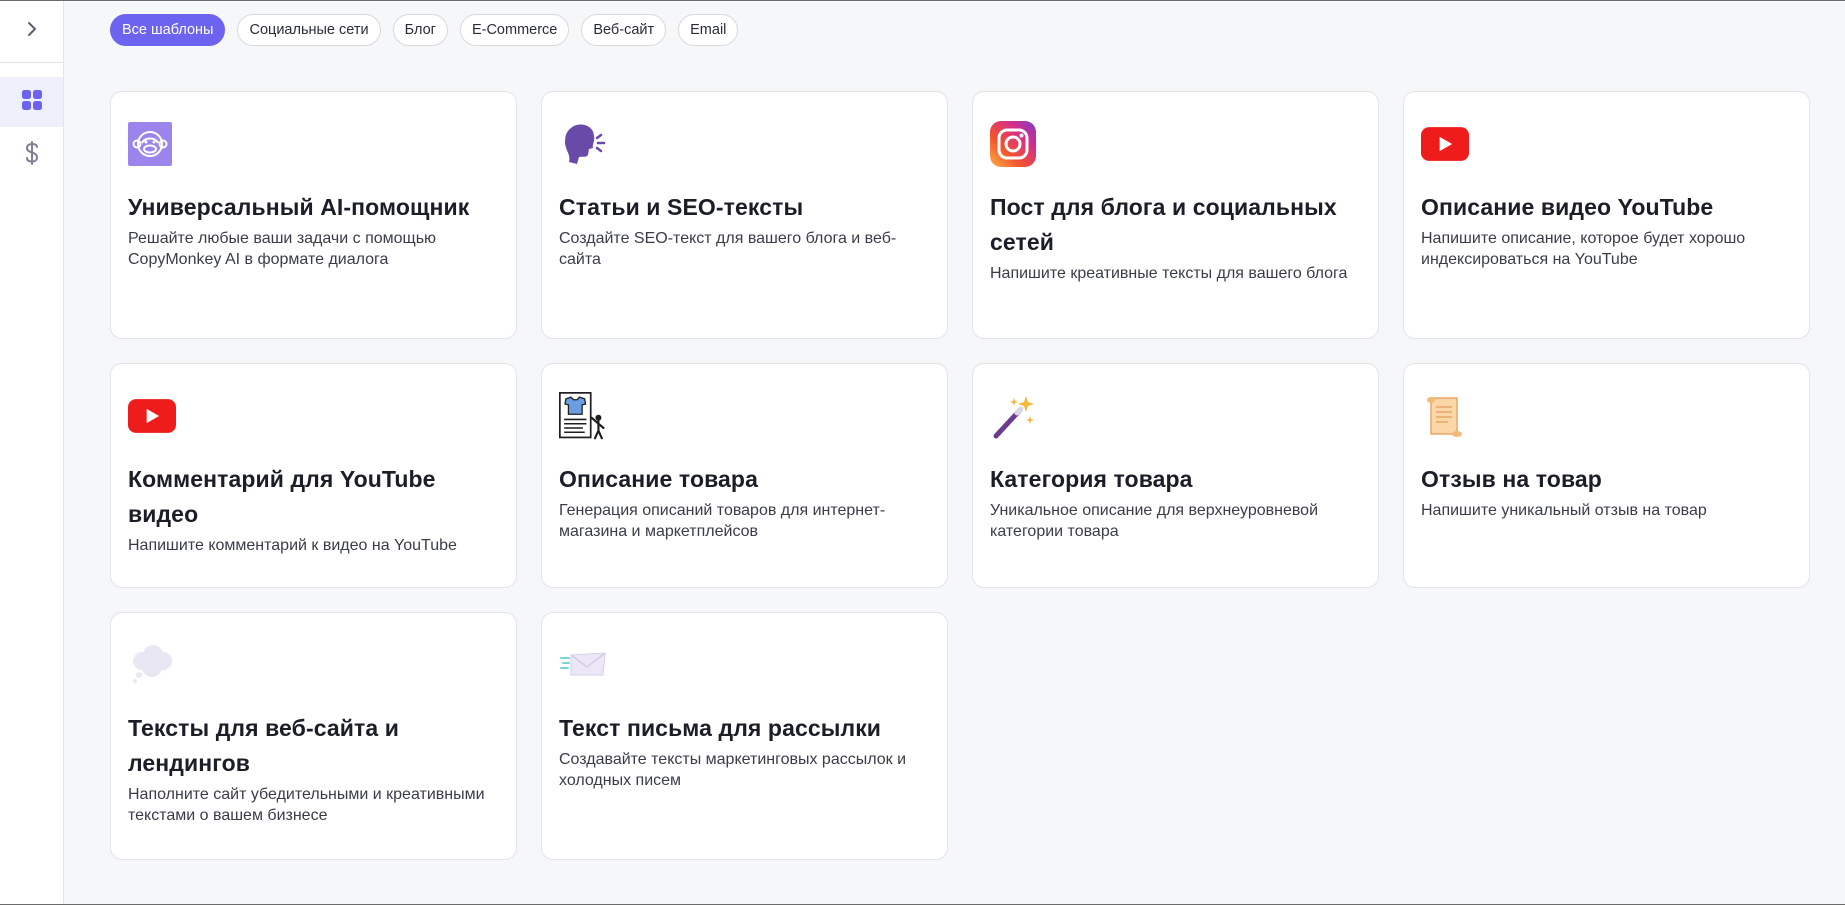  Describe the element at coordinates (514, 30) in the screenshot. I see `filter-ecommerce: E-Commerce` at that location.